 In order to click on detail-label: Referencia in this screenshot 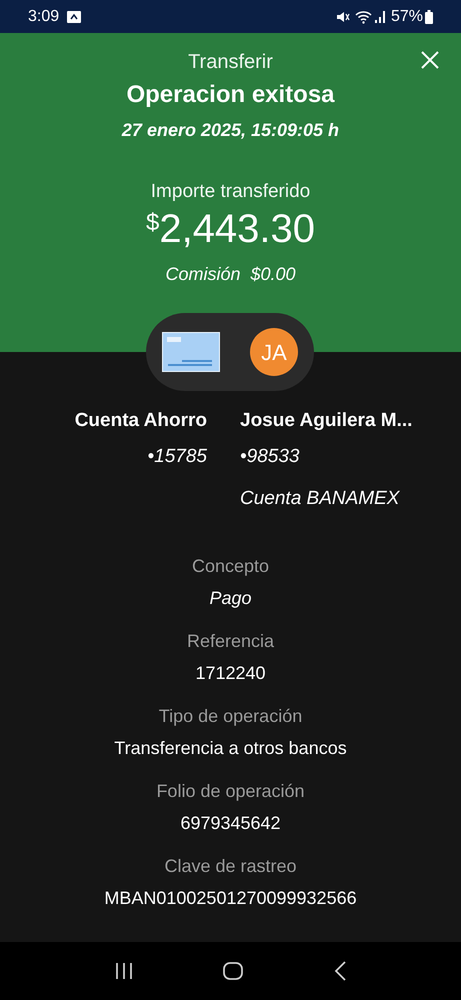, I will do `click(230, 641)`.